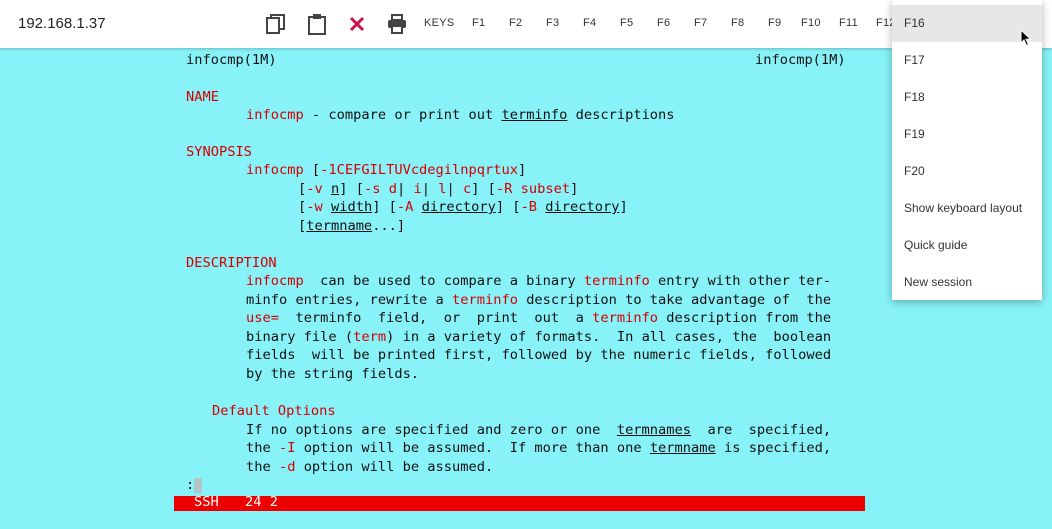 This screenshot has width=1052, height=529. What do you see at coordinates (967, 245) in the screenshot?
I see `menu-item-quick-guide: Quick guide` at bounding box center [967, 245].